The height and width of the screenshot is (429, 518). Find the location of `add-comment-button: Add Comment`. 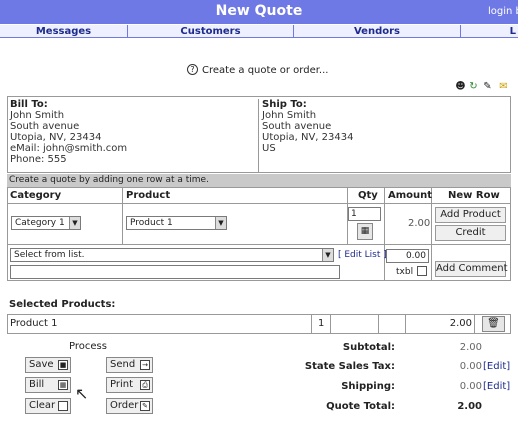

add-comment-button: Add Comment is located at coordinates (471, 269).